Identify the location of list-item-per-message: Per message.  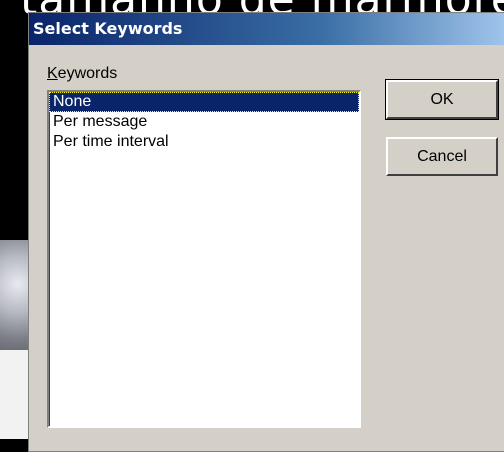
(204, 122).